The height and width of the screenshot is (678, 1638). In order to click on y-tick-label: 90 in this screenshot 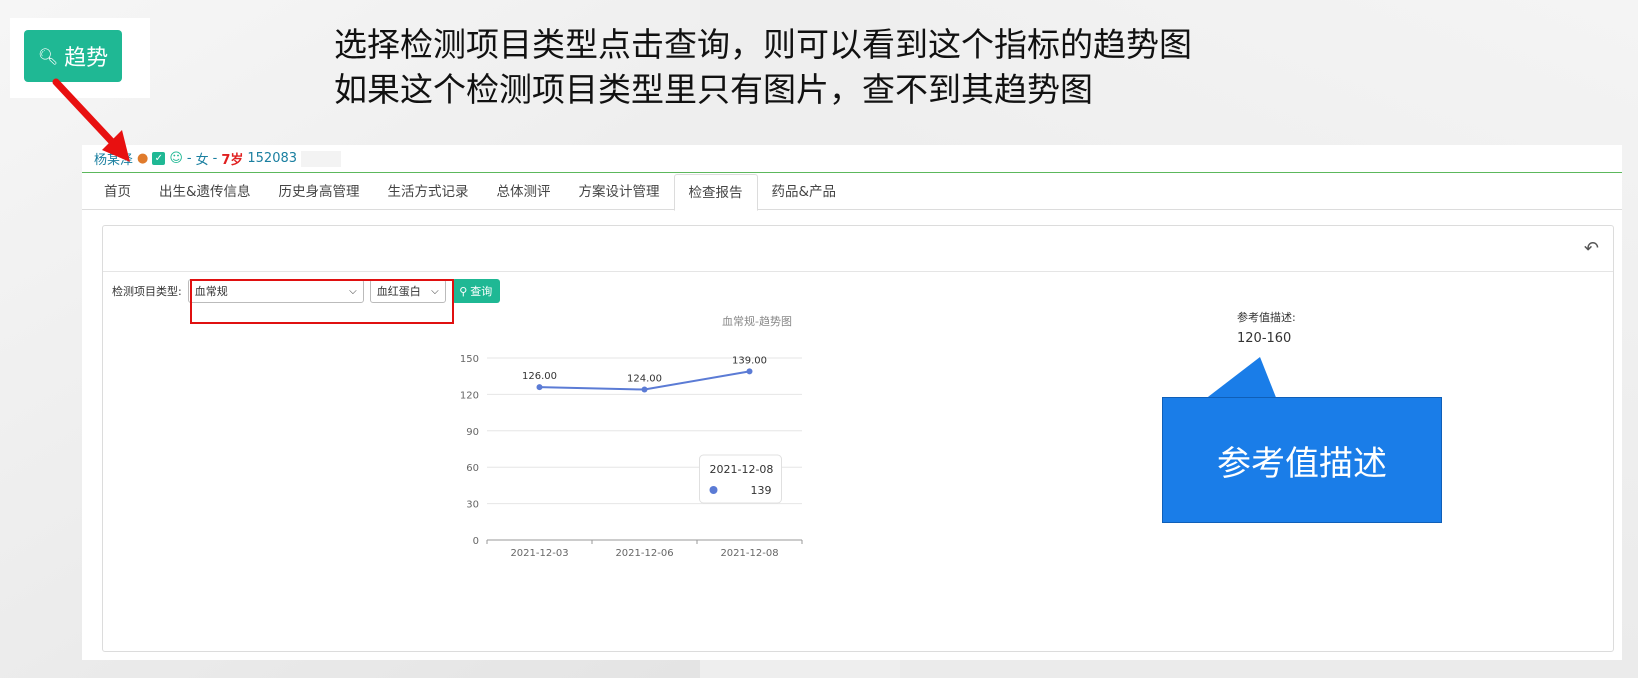, I will do `click(472, 432)`.